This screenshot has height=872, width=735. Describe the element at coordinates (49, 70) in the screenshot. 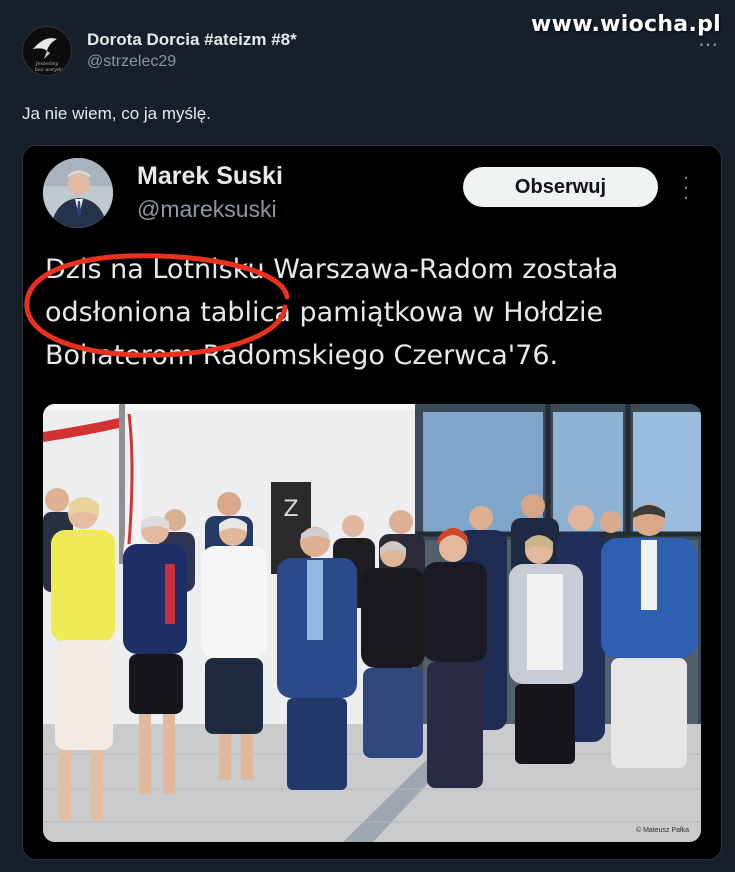

I see `svg-text: bez wstydu` at that location.